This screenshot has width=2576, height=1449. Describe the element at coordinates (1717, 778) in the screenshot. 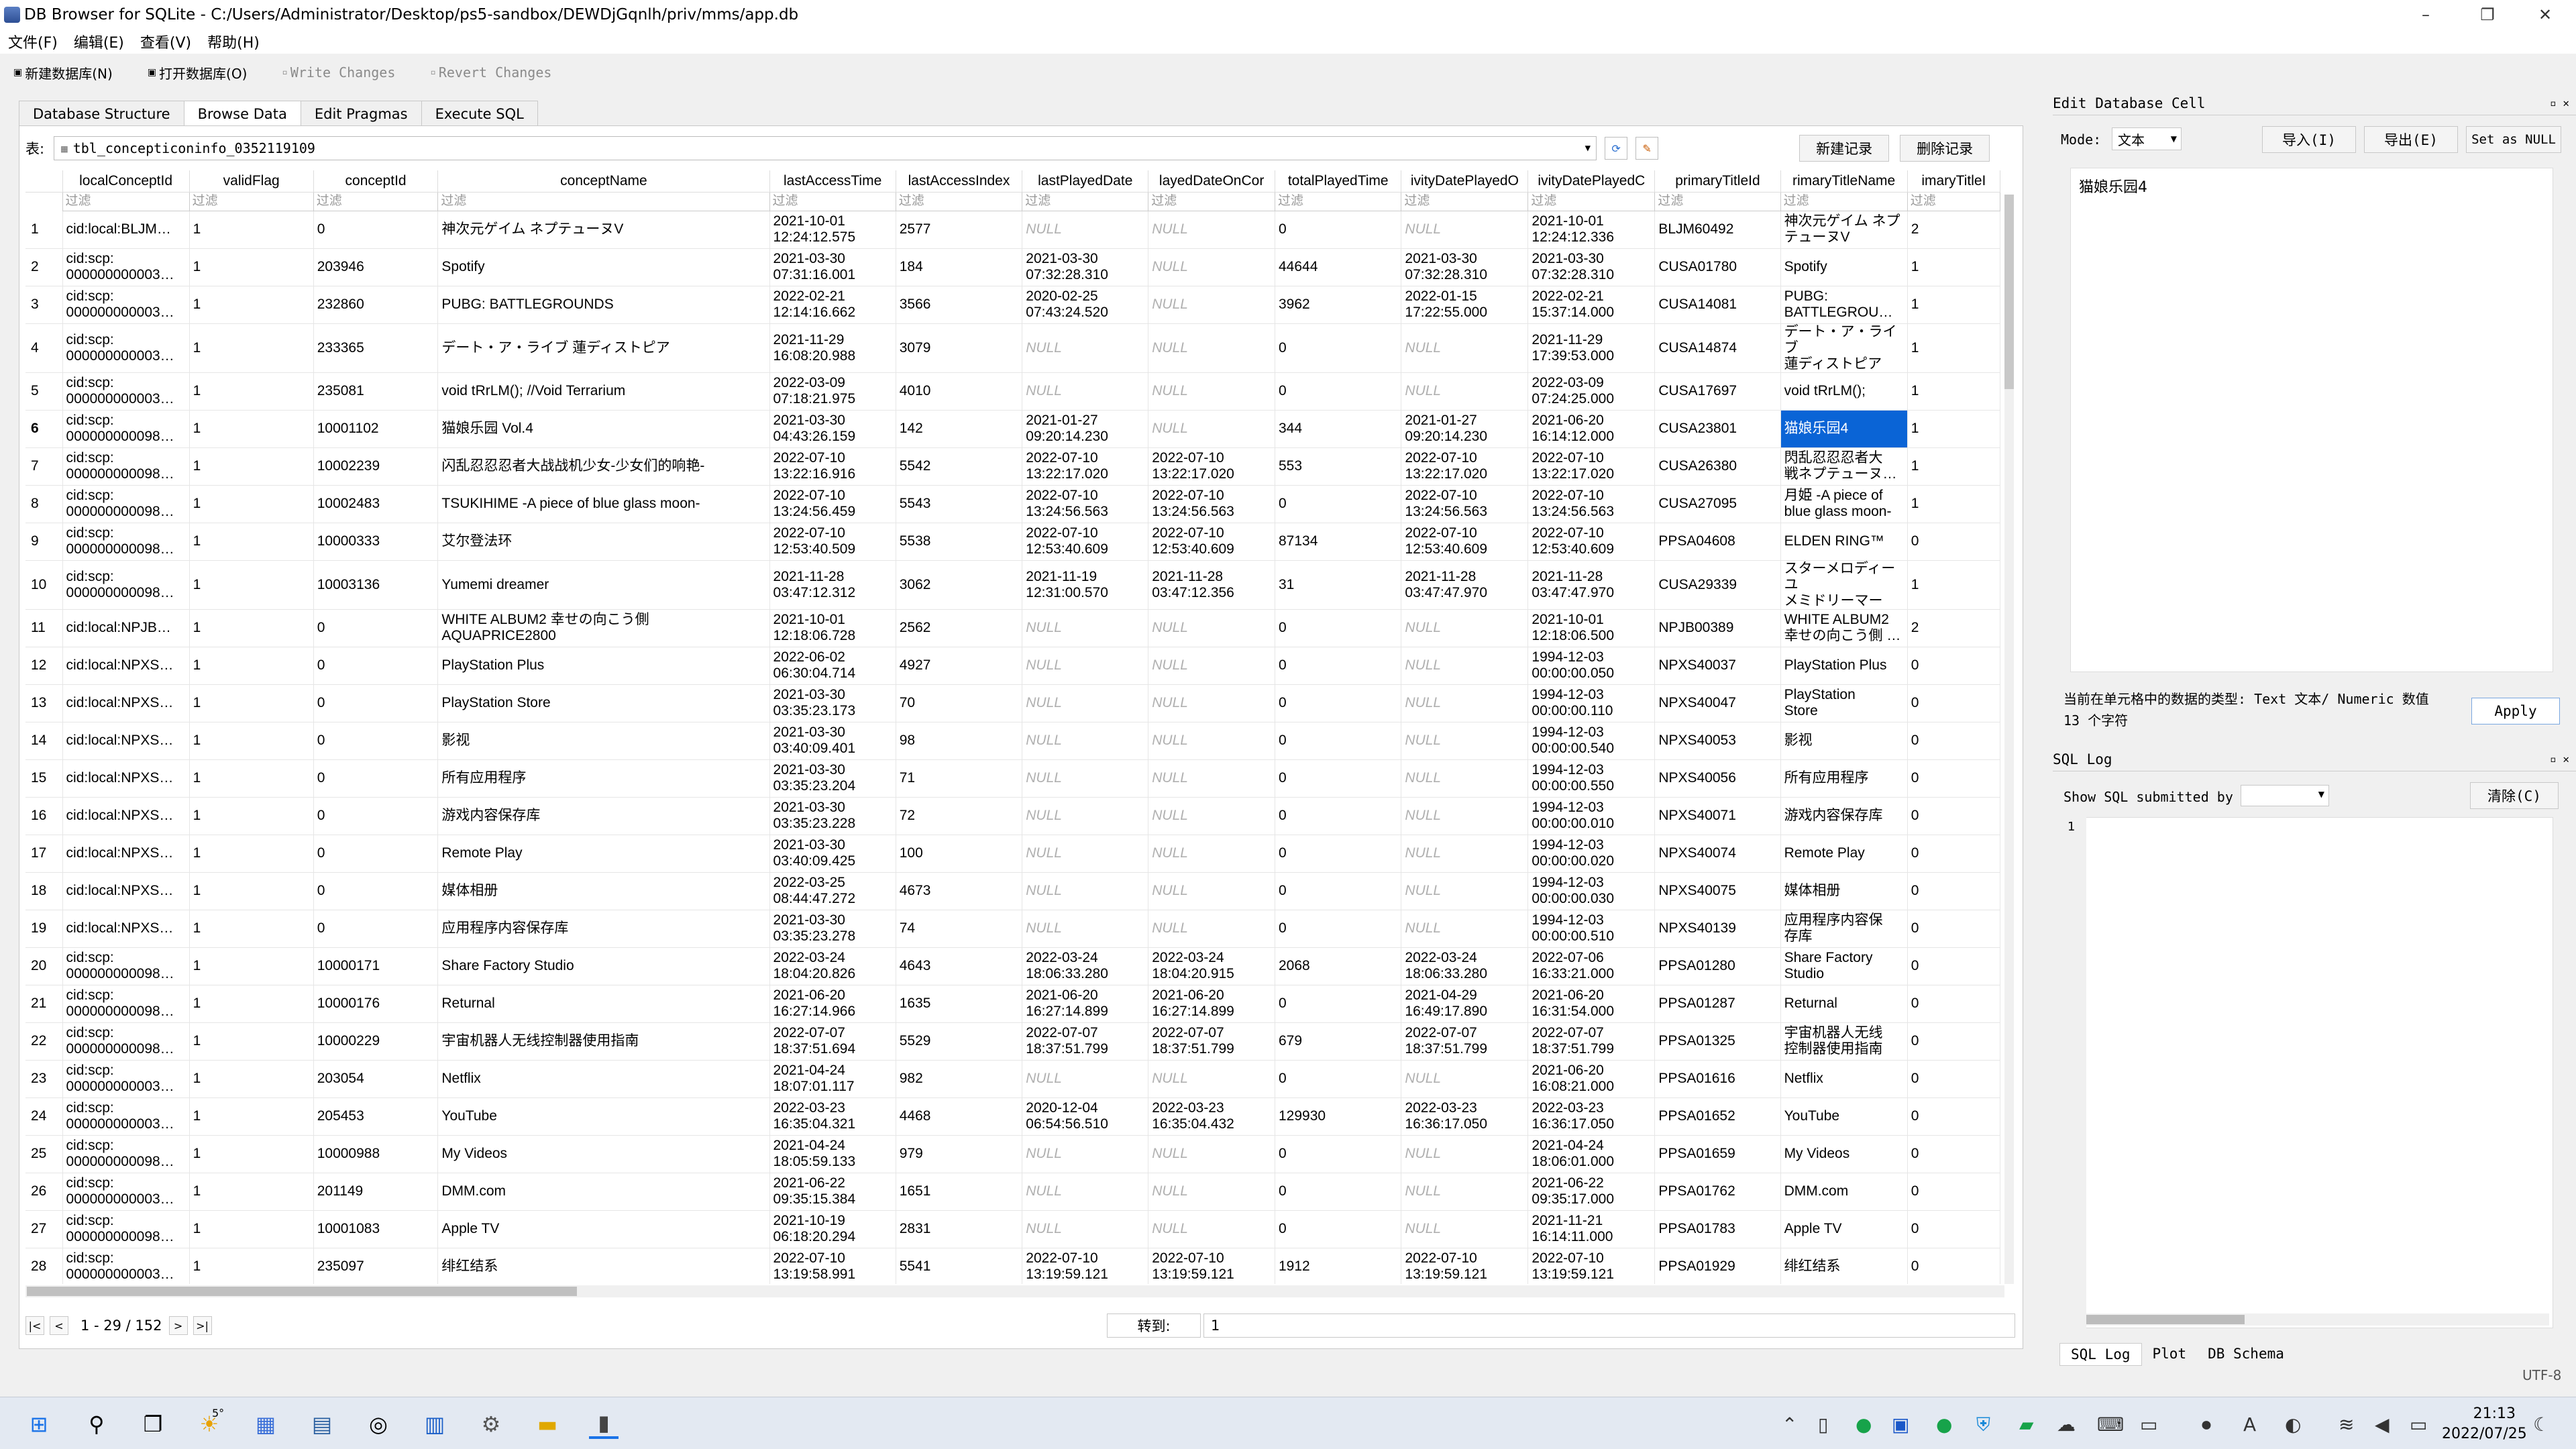

I see `table-cell: NPXS40056` at that location.